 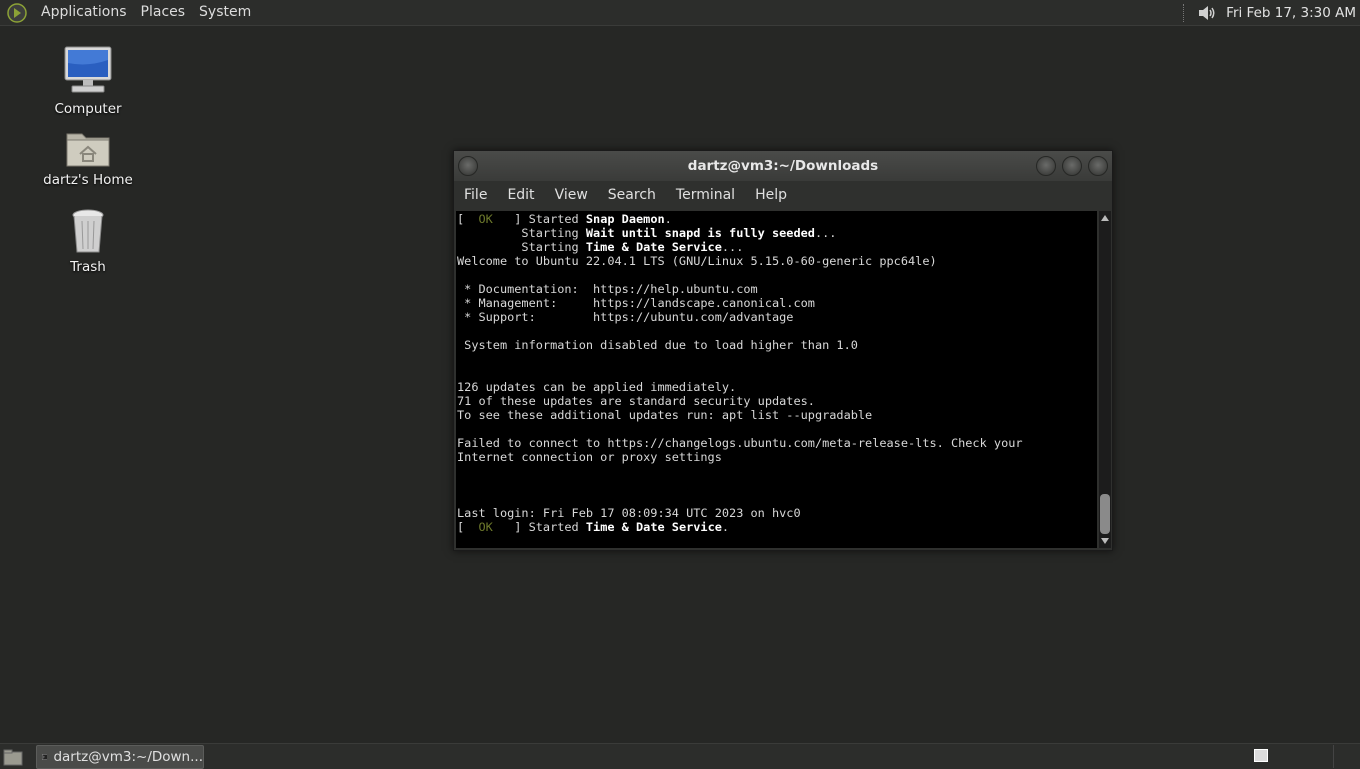 What do you see at coordinates (13, 757) in the screenshot?
I see `show-desktop-icon` at bounding box center [13, 757].